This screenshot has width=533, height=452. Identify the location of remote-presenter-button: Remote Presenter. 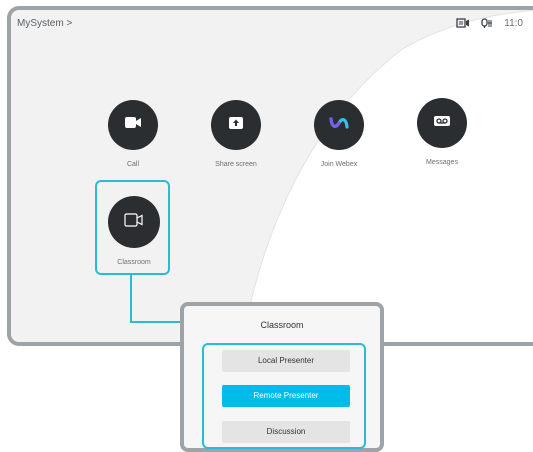
(286, 396).